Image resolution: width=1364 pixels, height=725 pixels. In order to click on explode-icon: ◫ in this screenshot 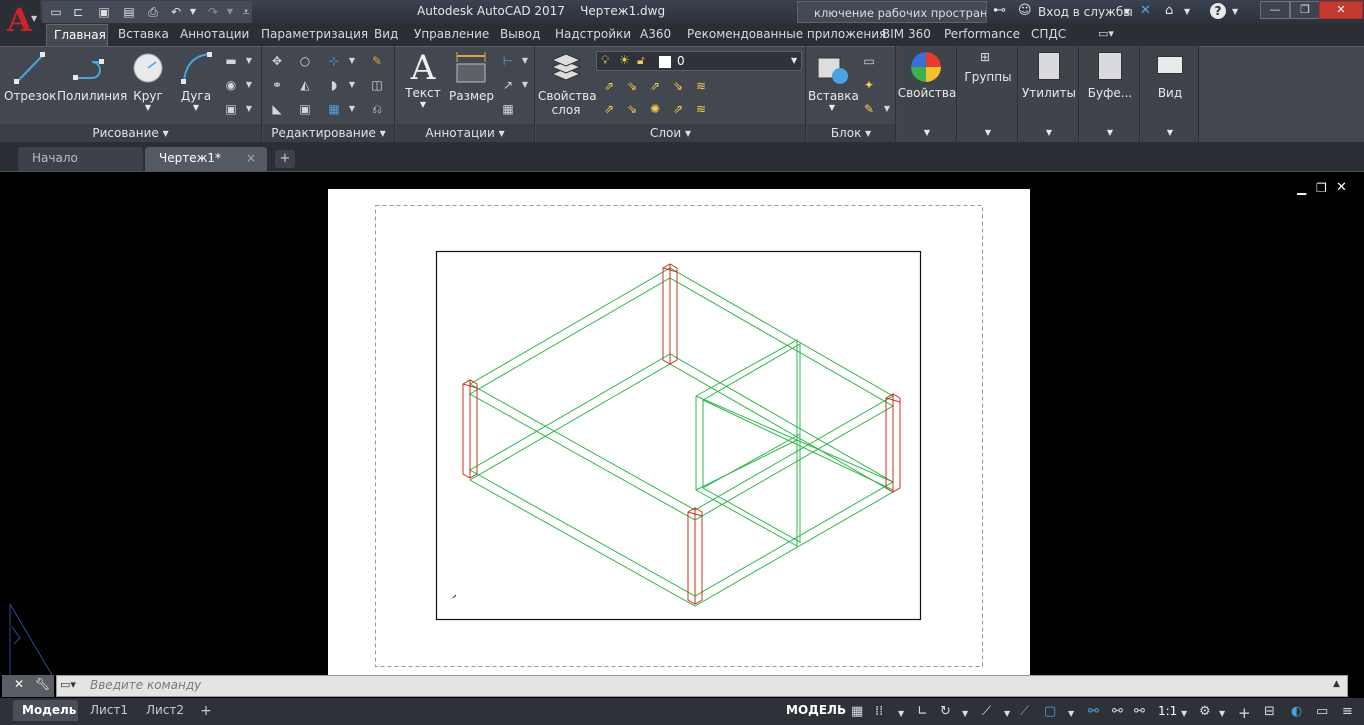, I will do `click(377, 85)`.